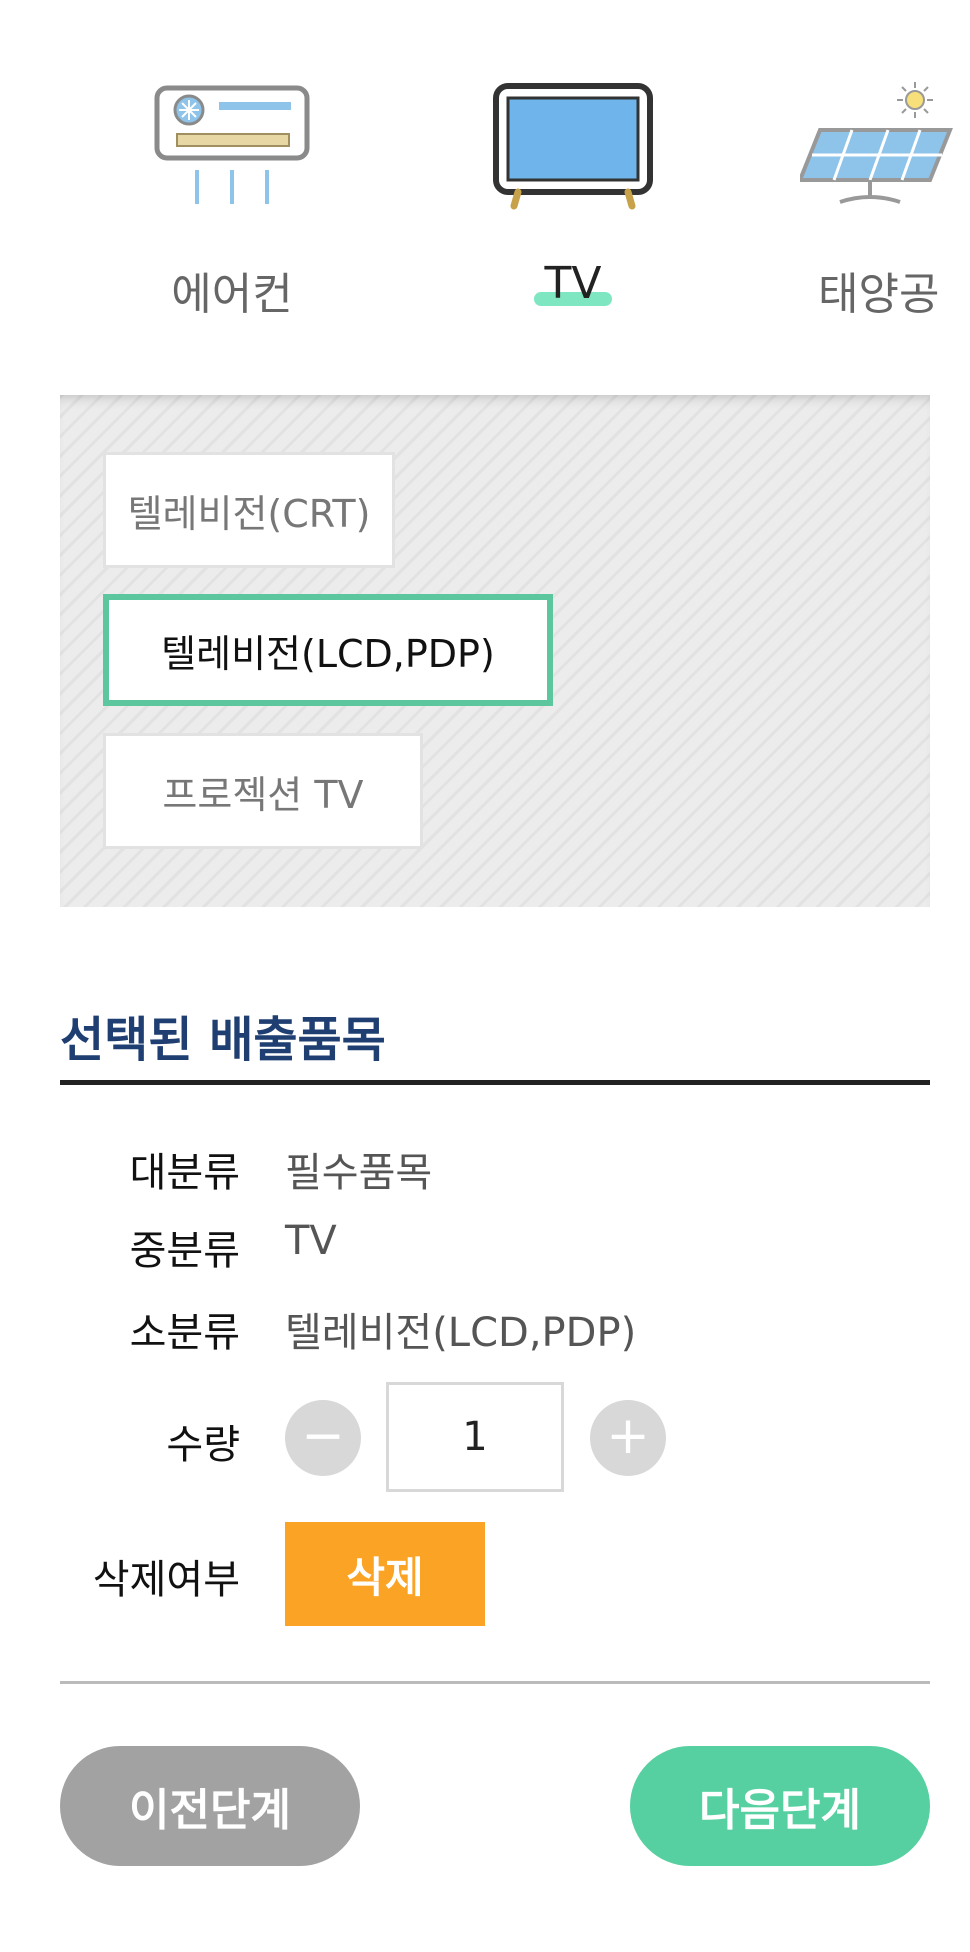  I want to click on section-divider, so click(495, 1082).